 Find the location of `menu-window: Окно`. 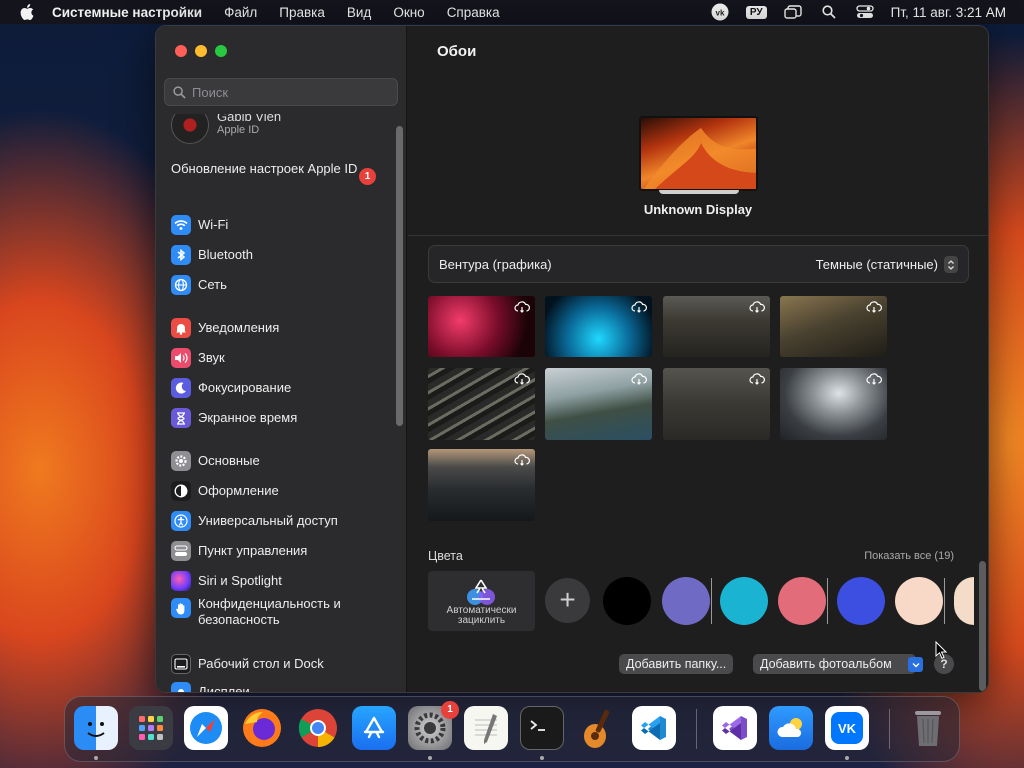

menu-window: Окно is located at coordinates (408, 12).